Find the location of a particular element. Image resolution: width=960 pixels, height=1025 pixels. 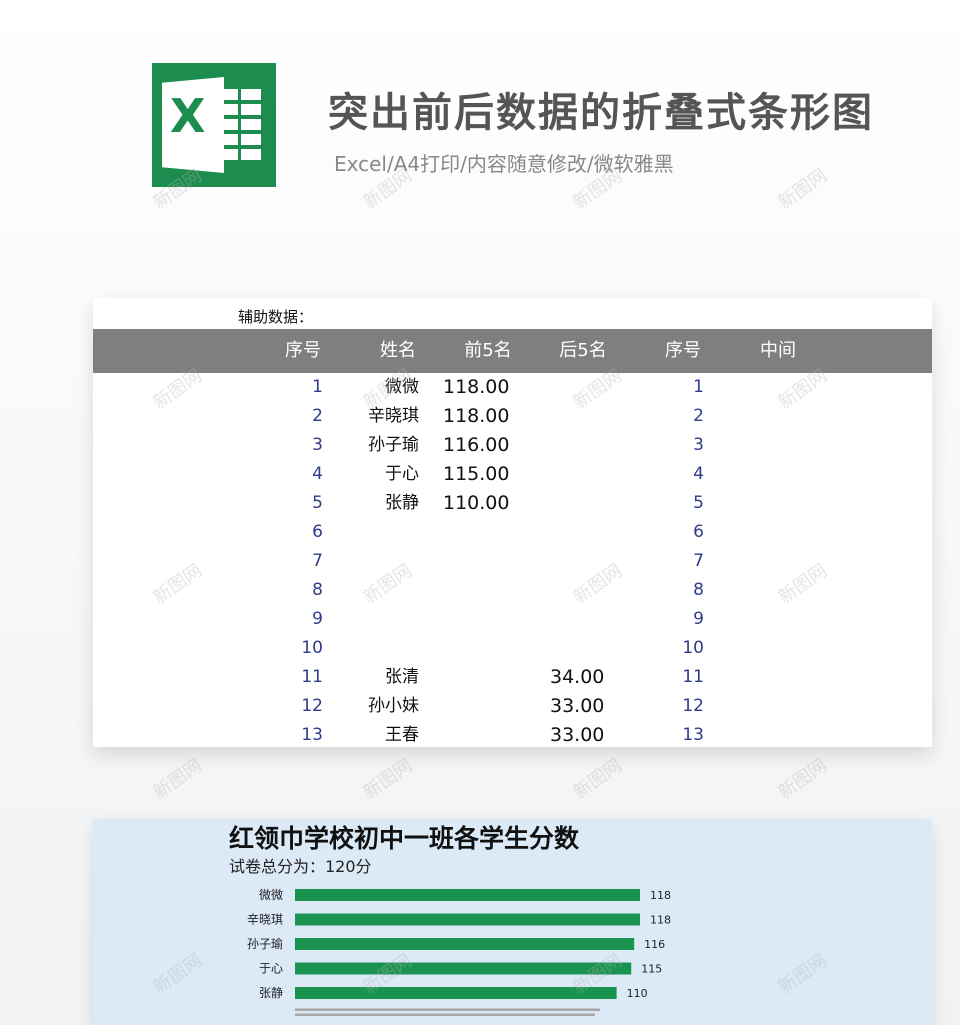

page-title: 突出前后数据的折叠式条形图 is located at coordinates (601, 113).